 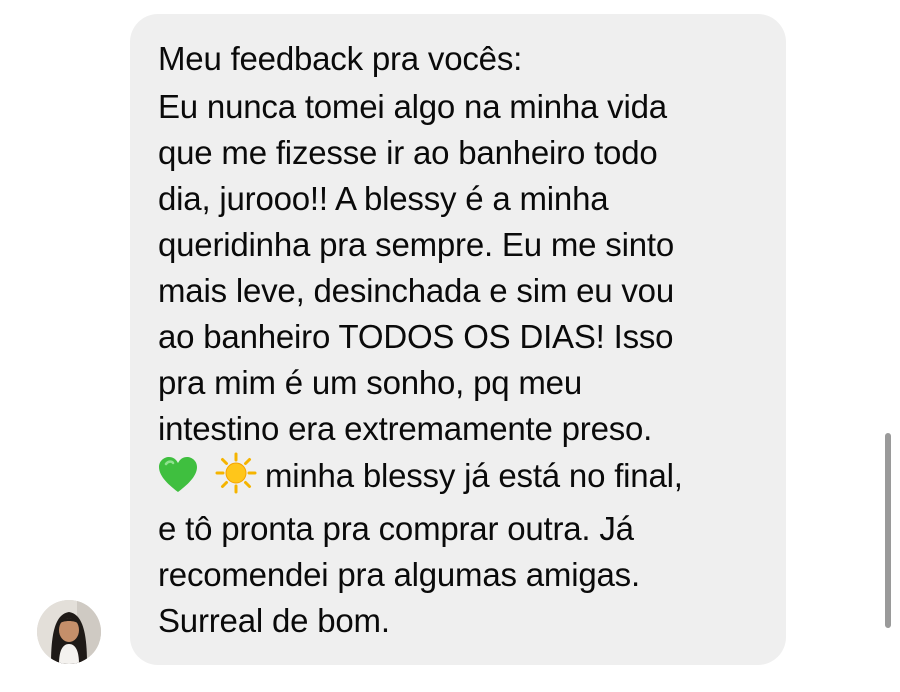 I want to click on message-line: mais leve, desinchada e sim eu vou, so click(x=416, y=290).